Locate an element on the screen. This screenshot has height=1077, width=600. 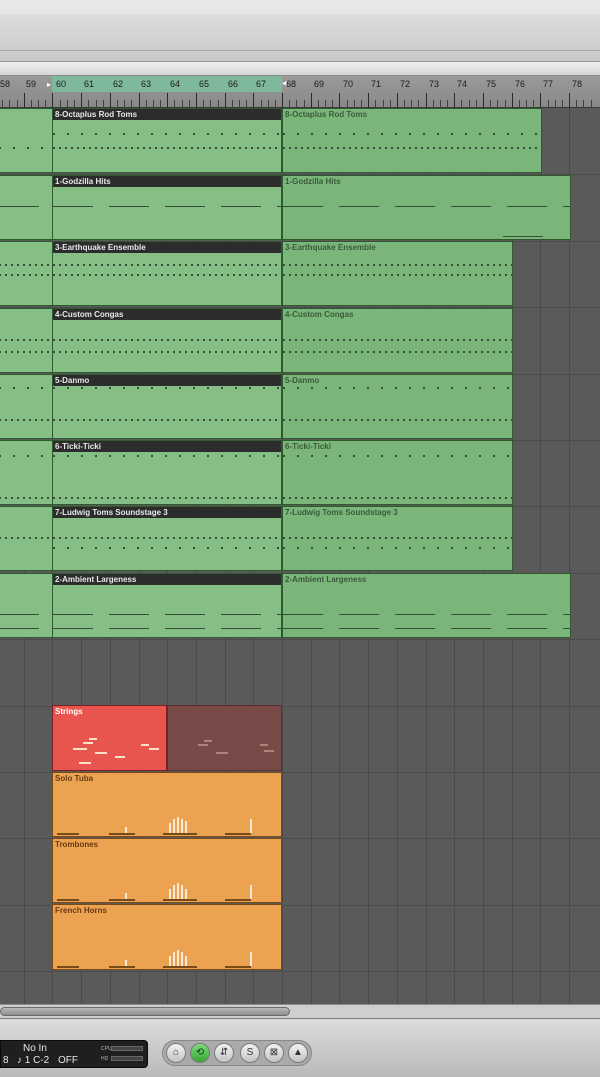
audio-region-danmo: 5-Danmo is located at coordinates (167, 406).